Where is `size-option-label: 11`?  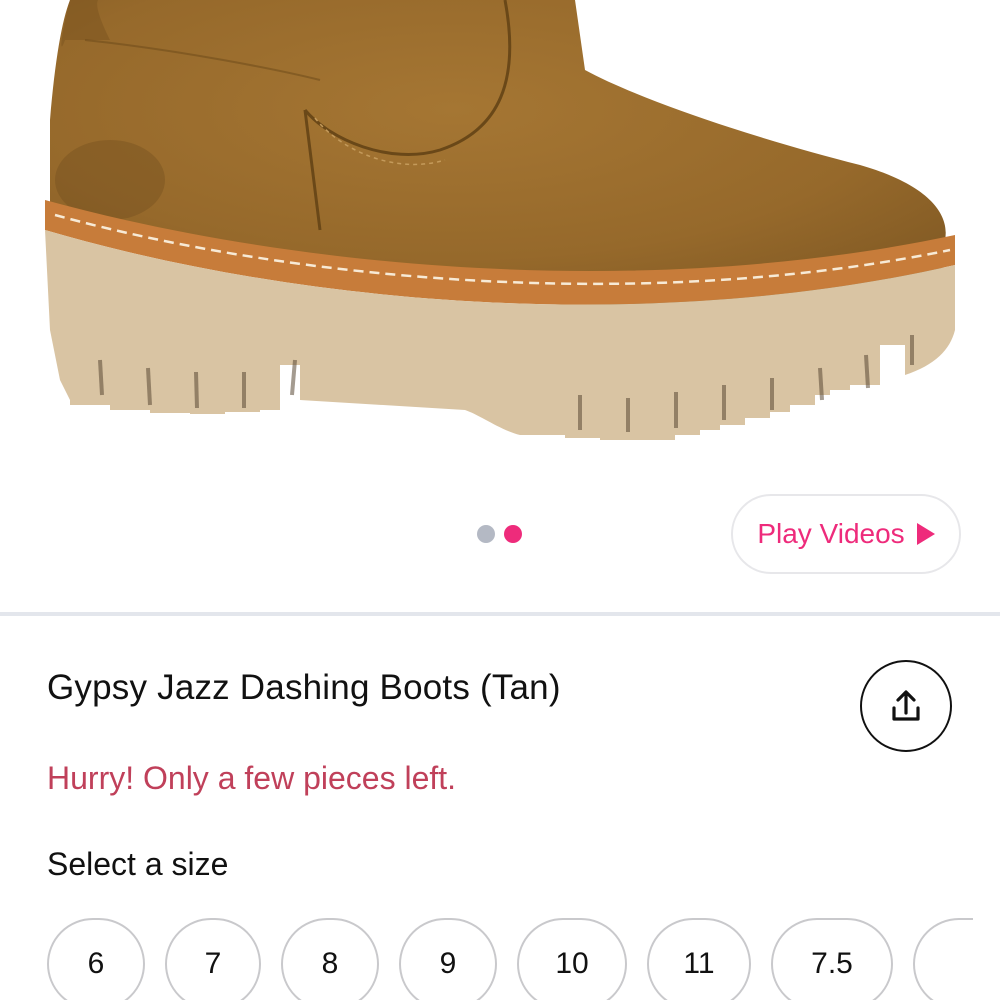
size-option-label: 11 is located at coordinates (699, 963).